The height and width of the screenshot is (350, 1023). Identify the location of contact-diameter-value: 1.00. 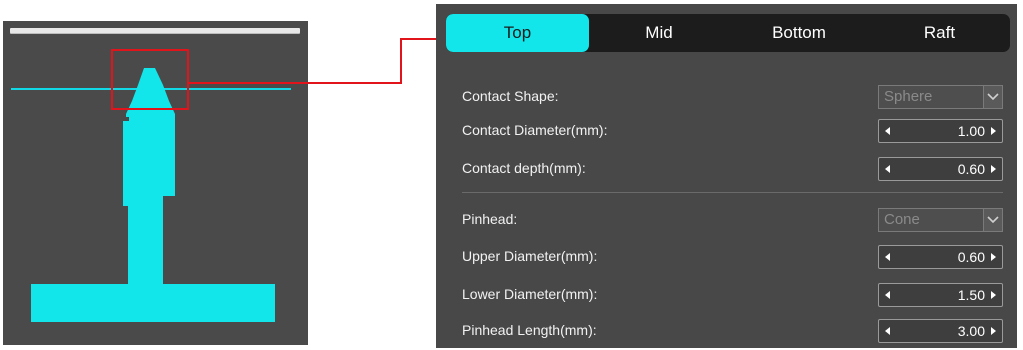
(971, 131).